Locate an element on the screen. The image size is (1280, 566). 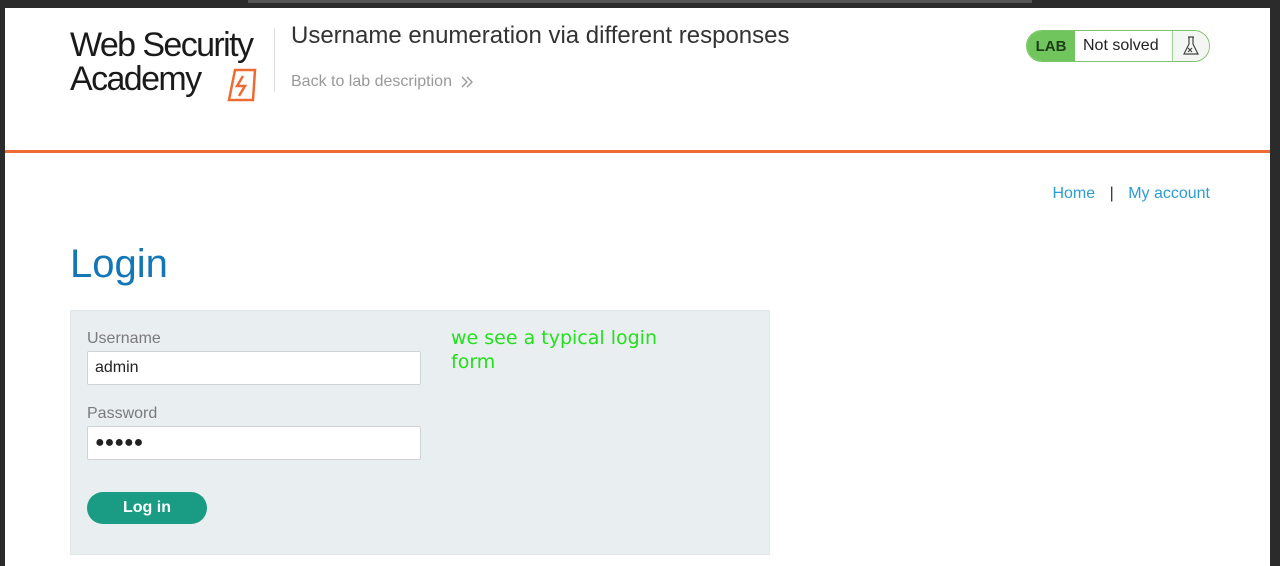
top-nav: Home | My account is located at coordinates (1131, 194).